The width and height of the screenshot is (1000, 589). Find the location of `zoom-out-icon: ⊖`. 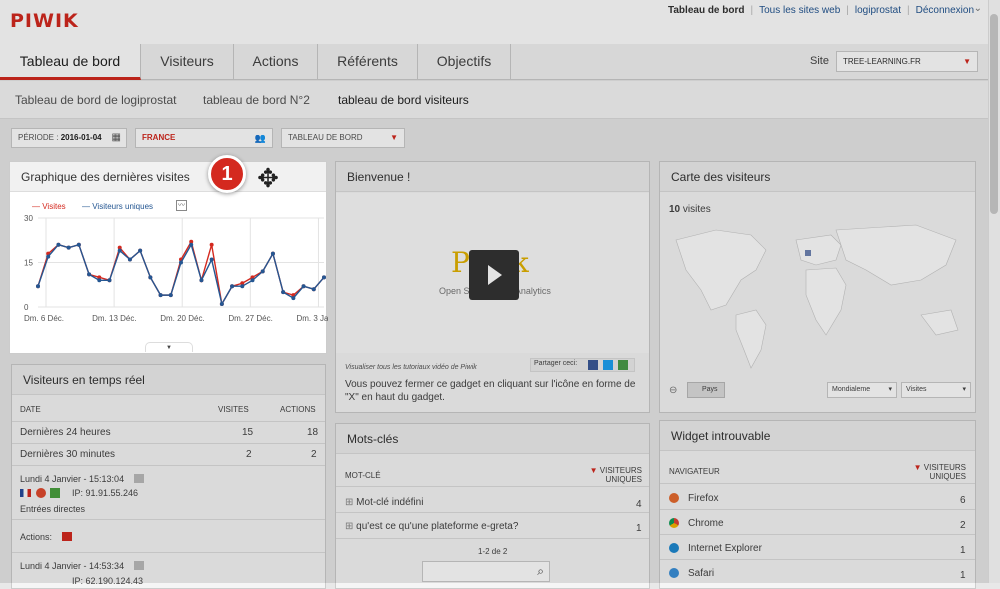

zoom-out-icon: ⊖ is located at coordinates (673, 390).